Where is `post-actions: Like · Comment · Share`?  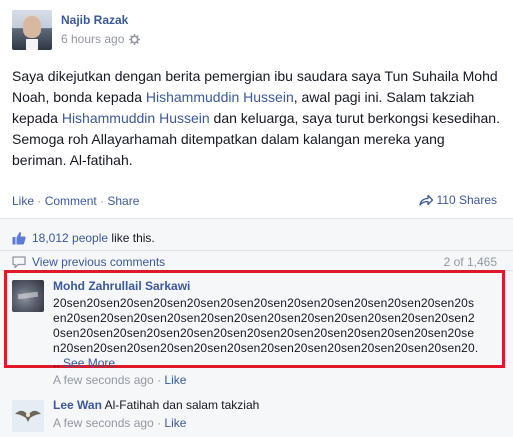 post-actions: Like · Comment · Share is located at coordinates (75, 201).